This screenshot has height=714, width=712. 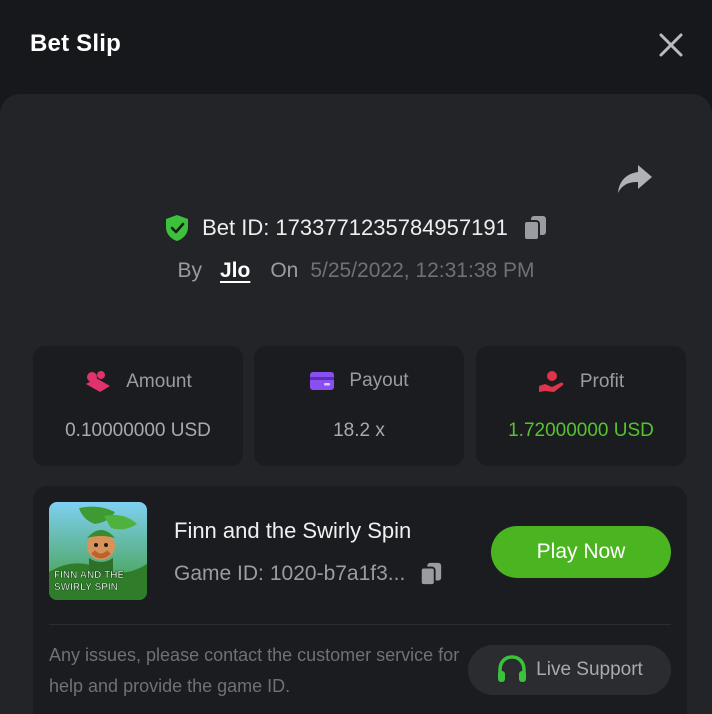 What do you see at coordinates (284, 270) in the screenshot?
I see `on-label: On` at bounding box center [284, 270].